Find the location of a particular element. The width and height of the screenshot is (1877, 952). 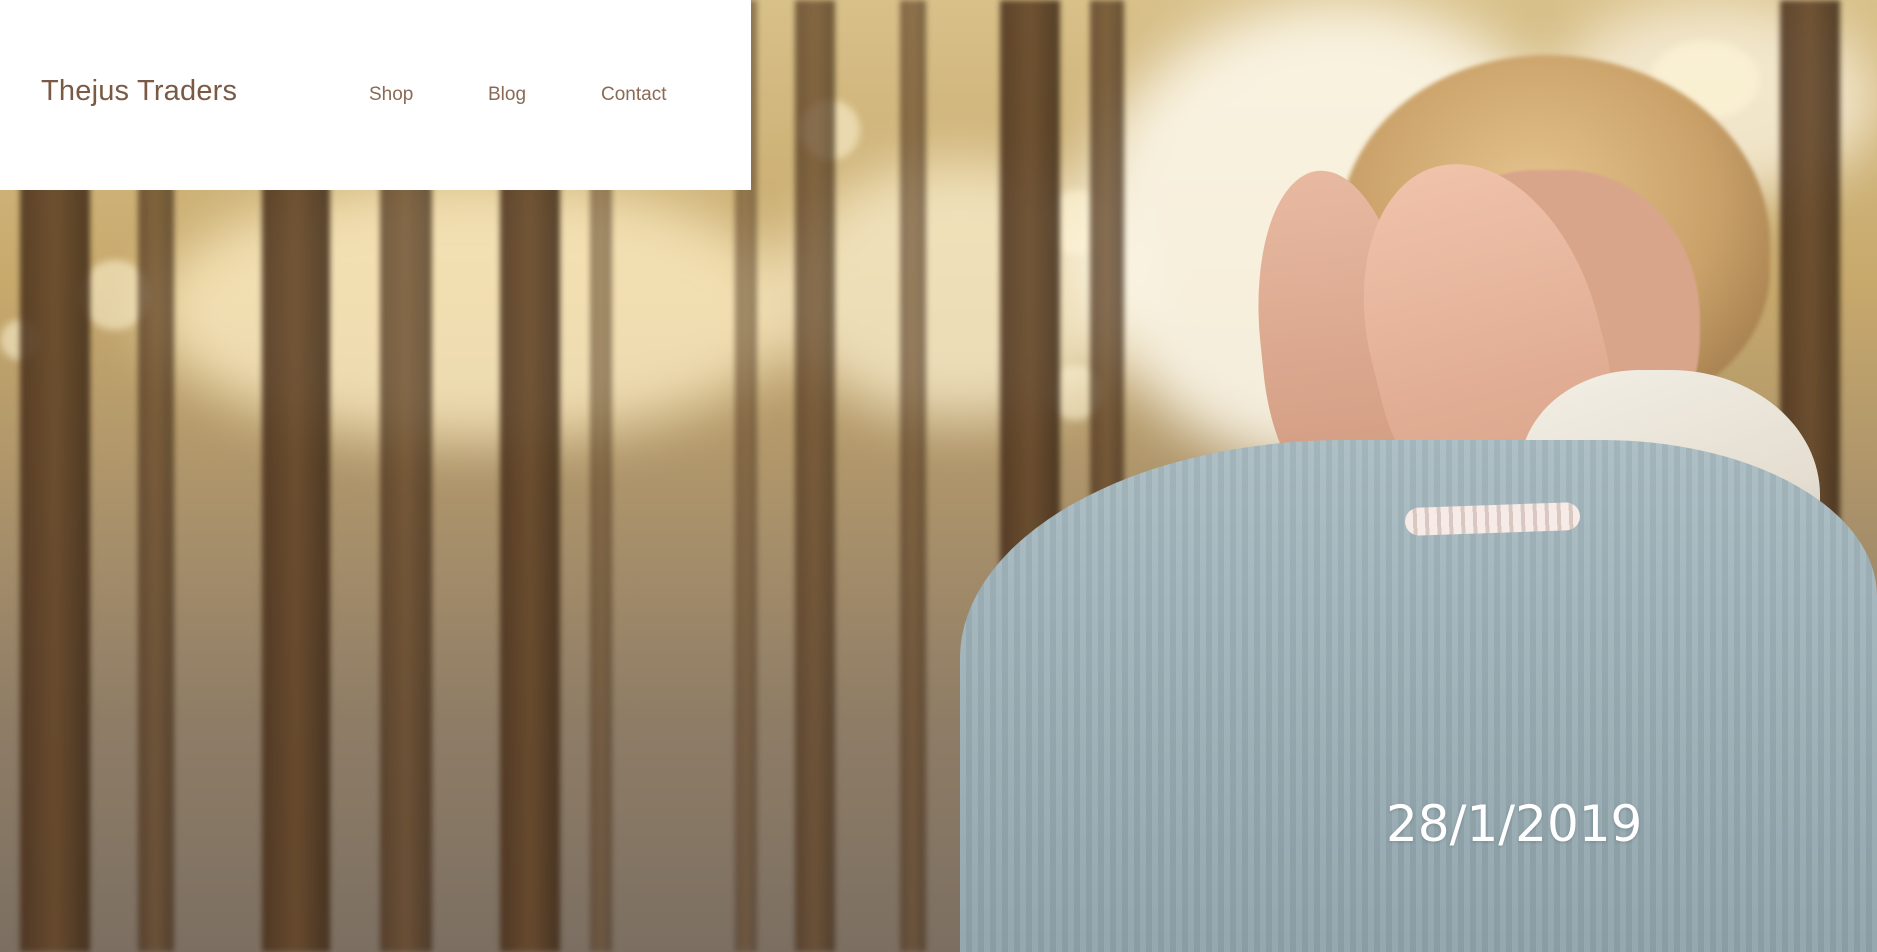

brand-logo-text: Thejus Traders is located at coordinates (139, 91).